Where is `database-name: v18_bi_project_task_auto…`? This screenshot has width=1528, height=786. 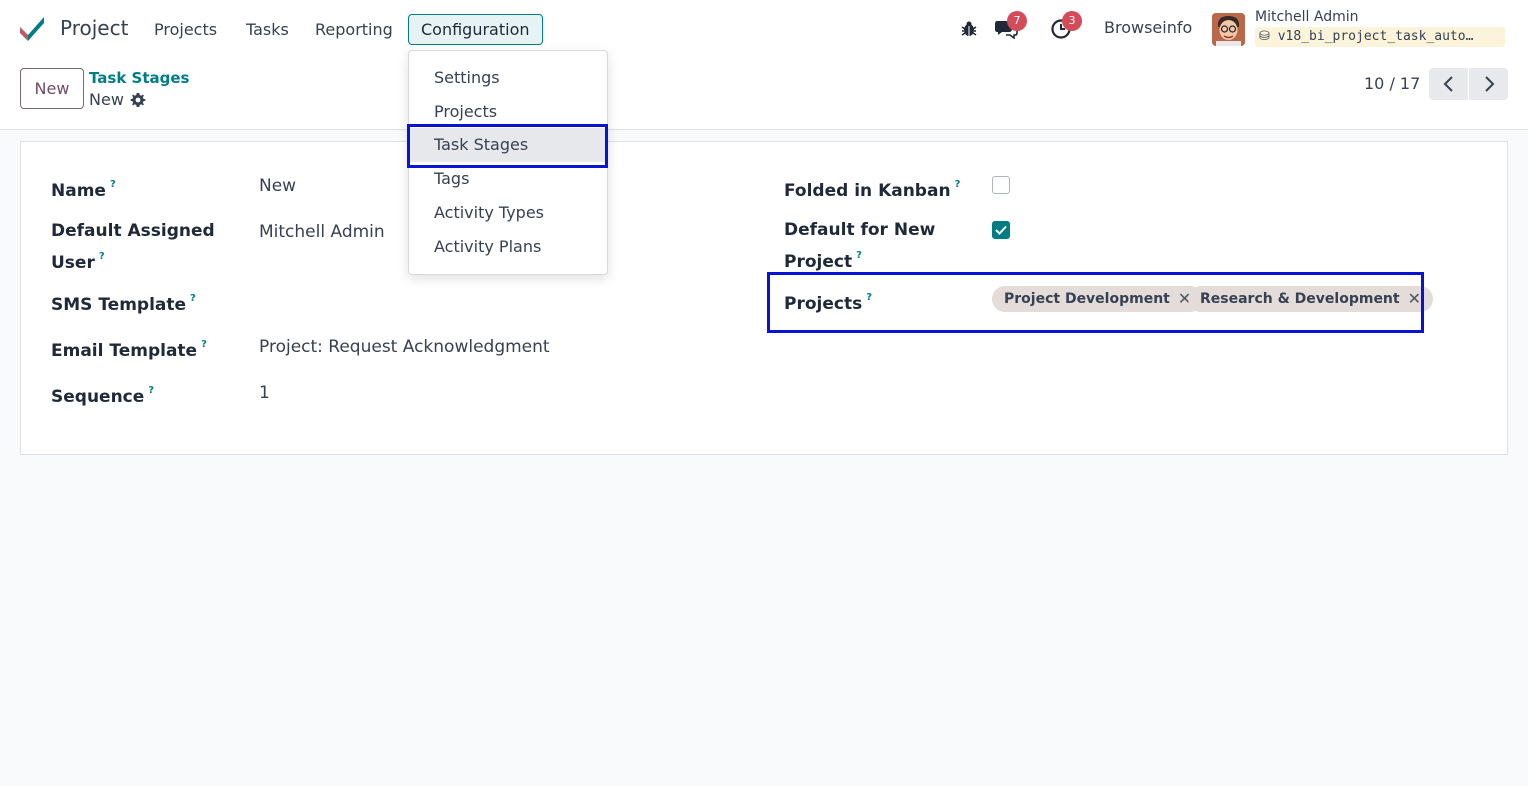 database-name: v18_bi_project_task_auto… is located at coordinates (1375, 36).